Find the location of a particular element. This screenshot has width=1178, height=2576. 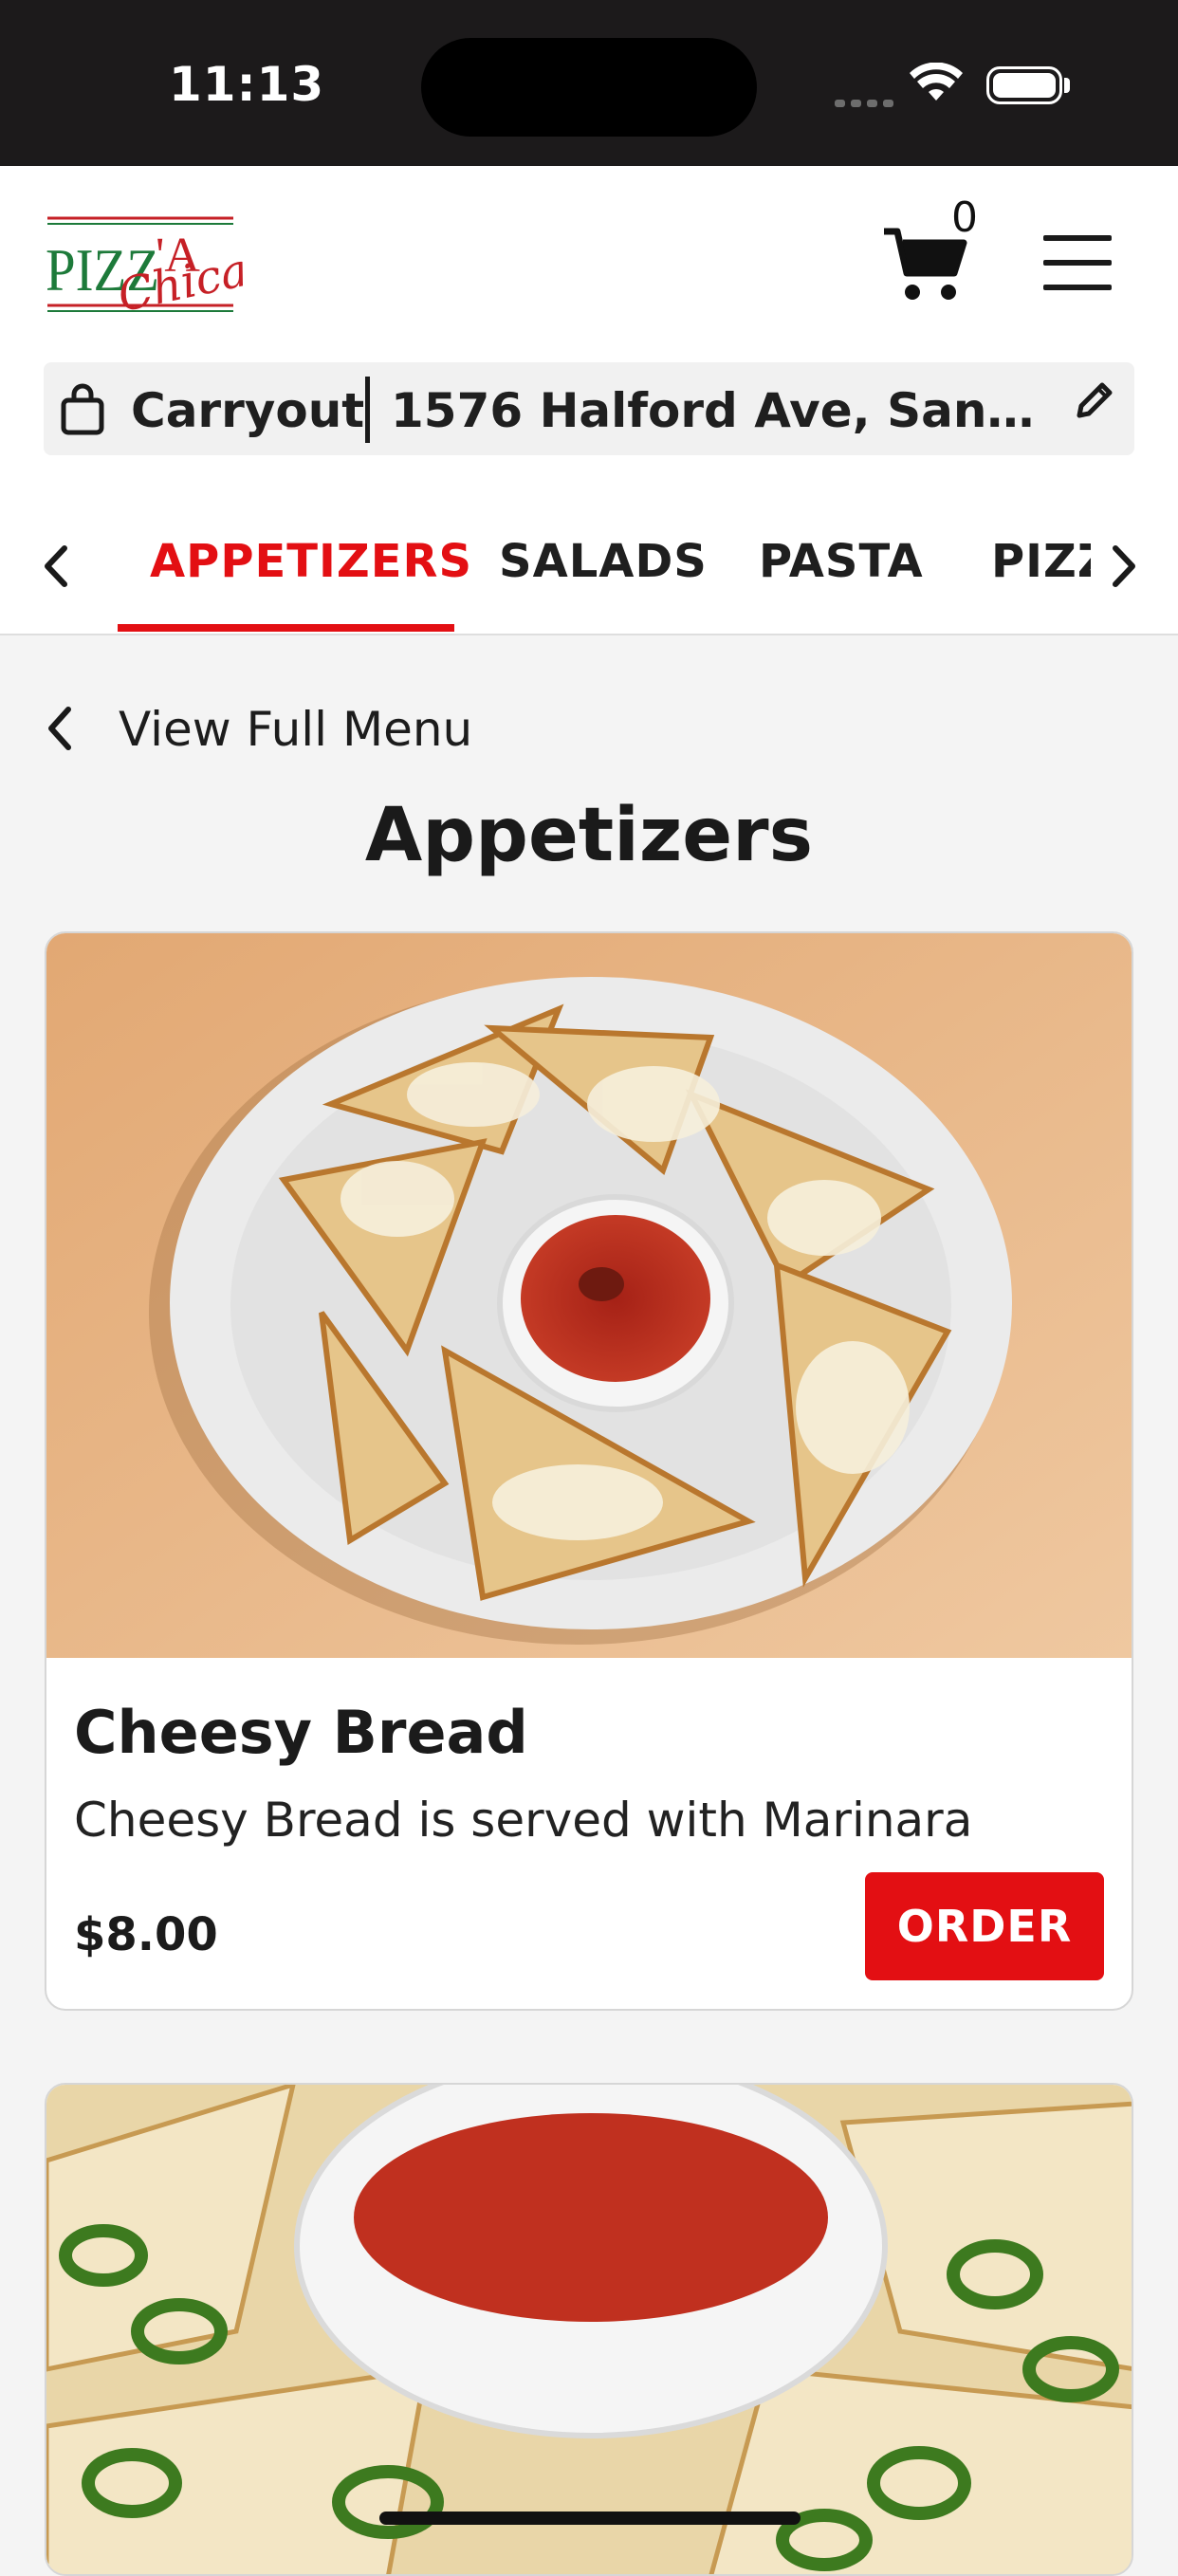

item-description: Cheesy Bread is served with Marinara is located at coordinates (524, 1820).